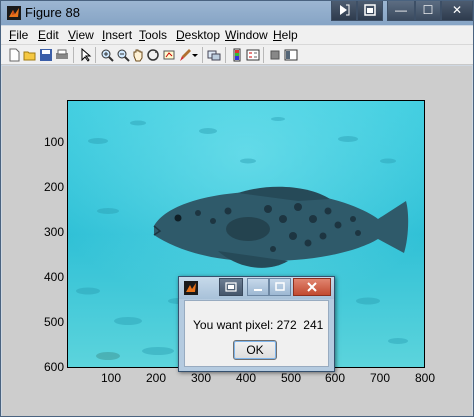  Describe the element at coordinates (195, 55) in the screenshot. I see `brush-dropdown-icon` at that location.